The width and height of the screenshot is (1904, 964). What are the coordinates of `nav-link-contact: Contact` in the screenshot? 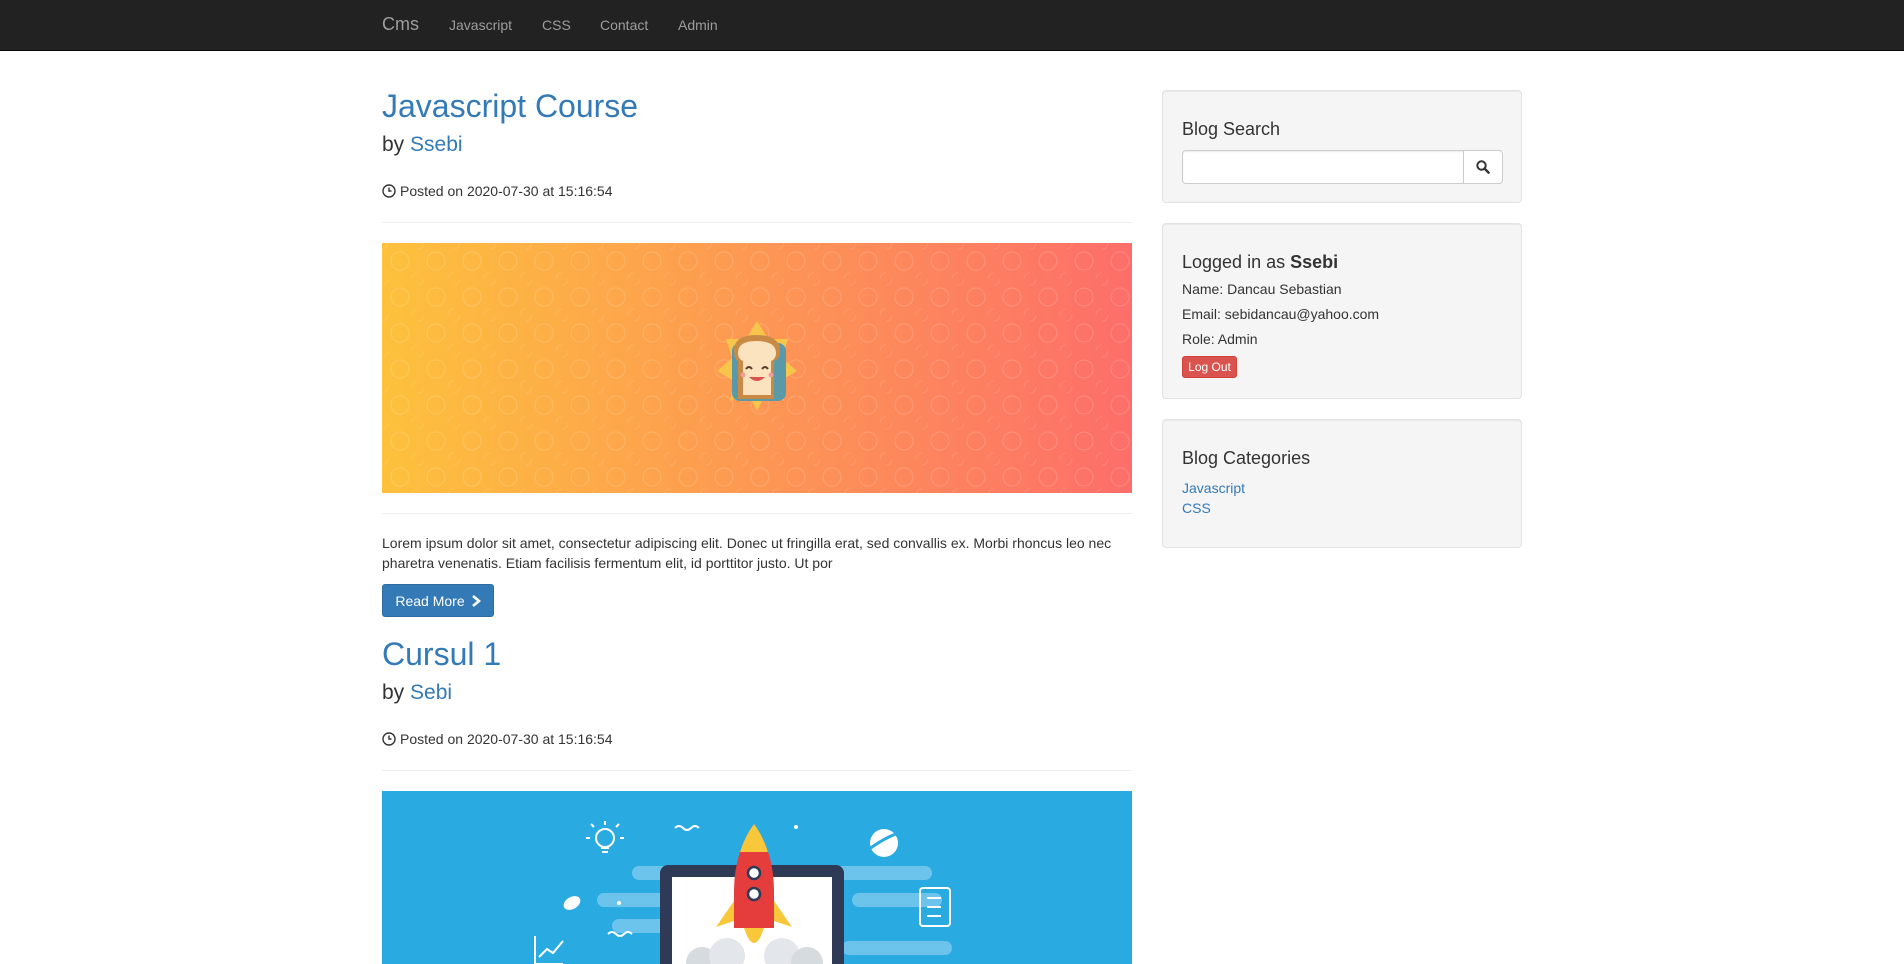 It's located at (624, 25).